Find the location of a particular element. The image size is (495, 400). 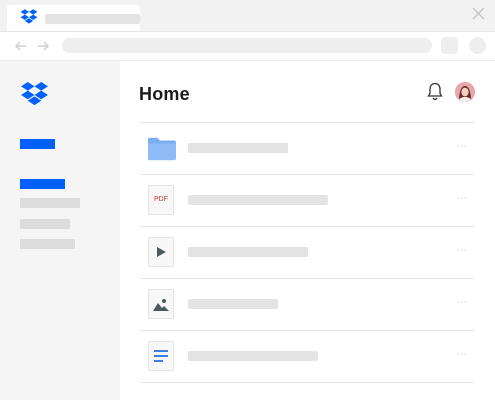

page-title: Home is located at coordinates (164, 94).